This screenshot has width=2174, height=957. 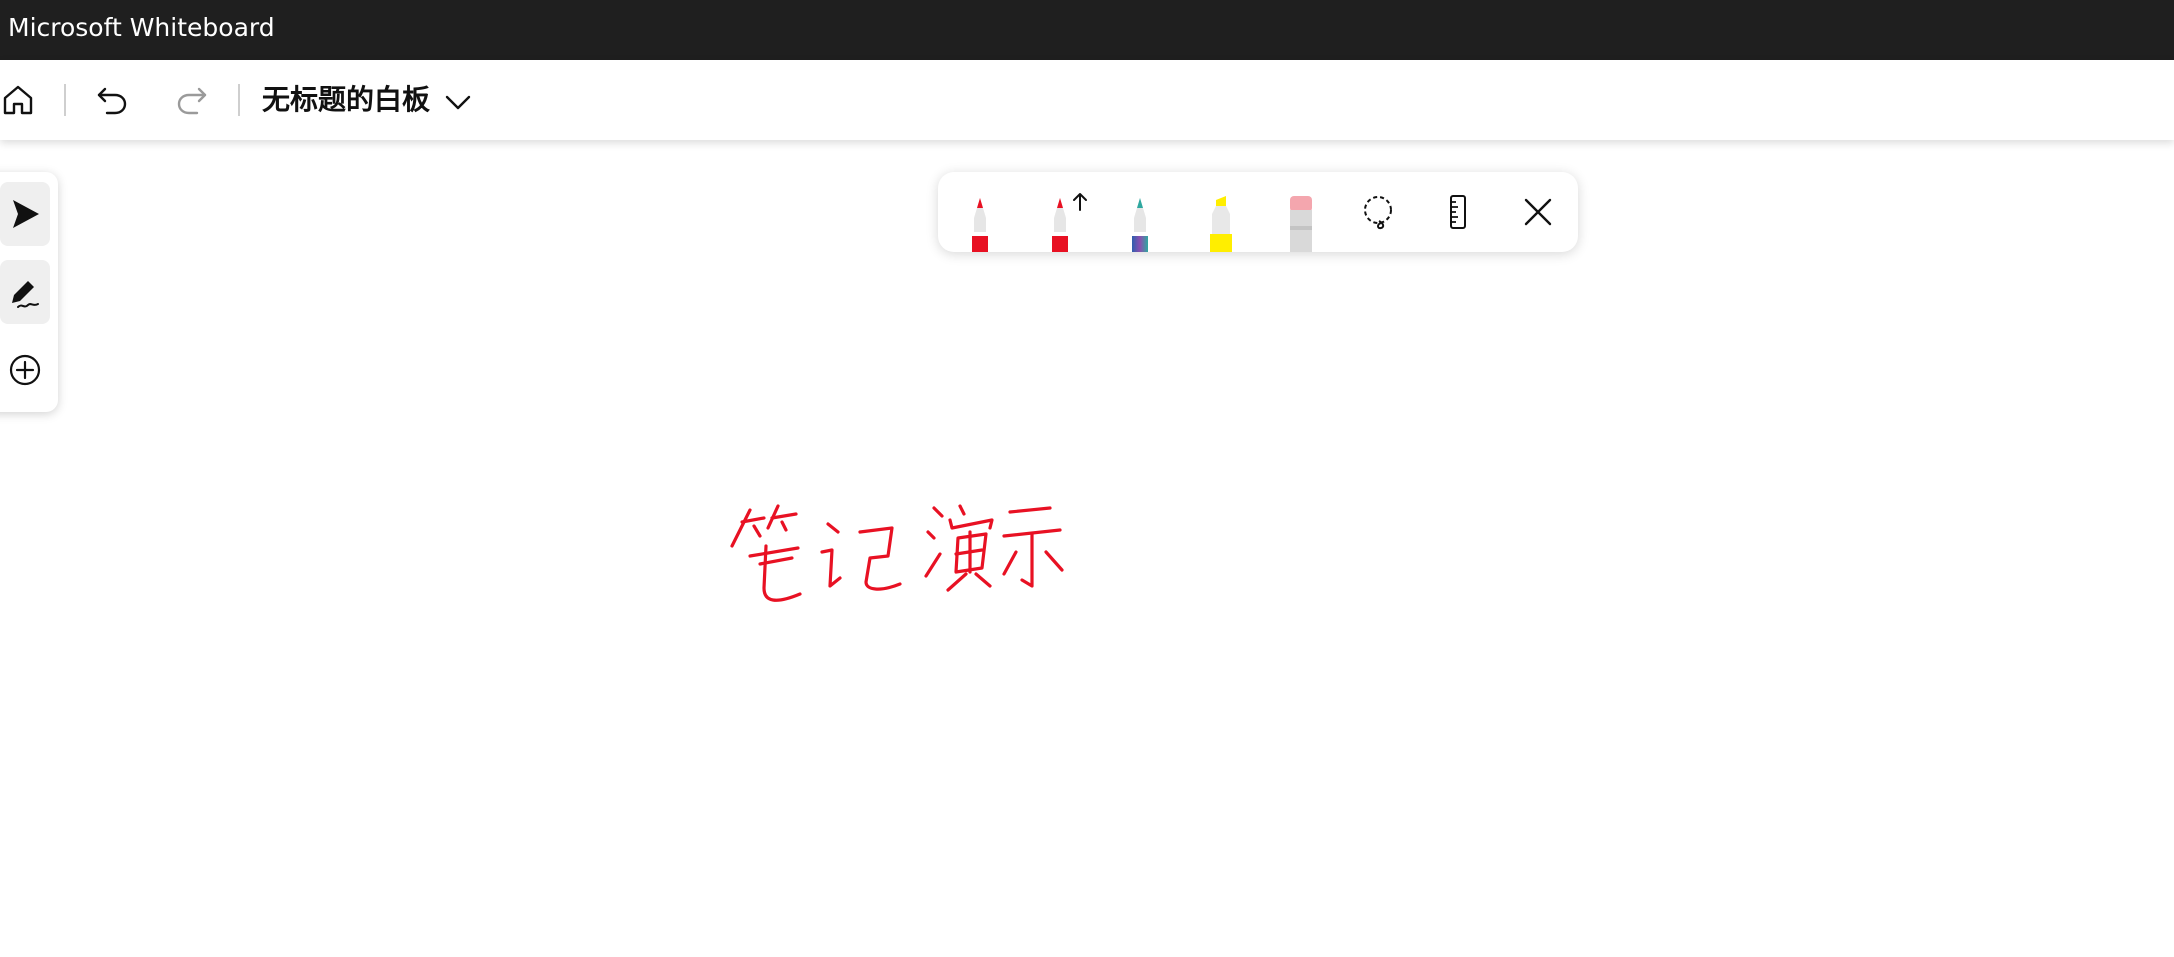 I want to click on redo-icon, so click(x=192, y=101).